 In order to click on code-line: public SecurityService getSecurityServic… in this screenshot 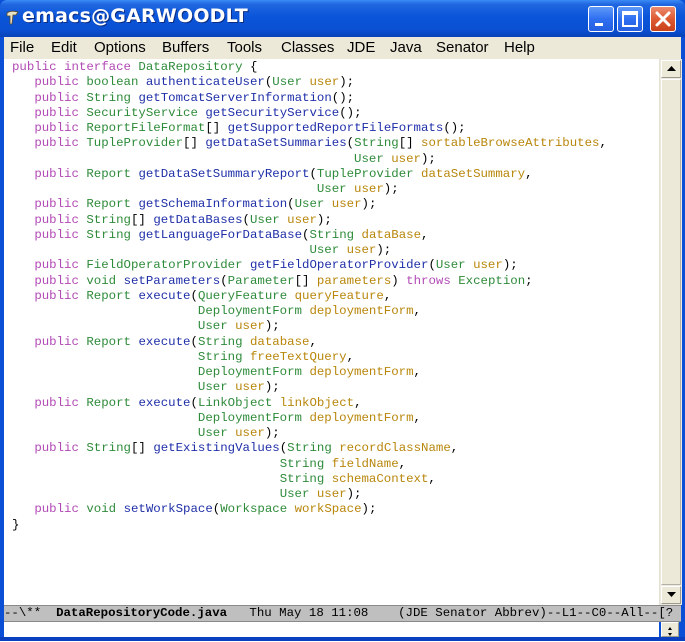, I will do `click(309, 113)`.